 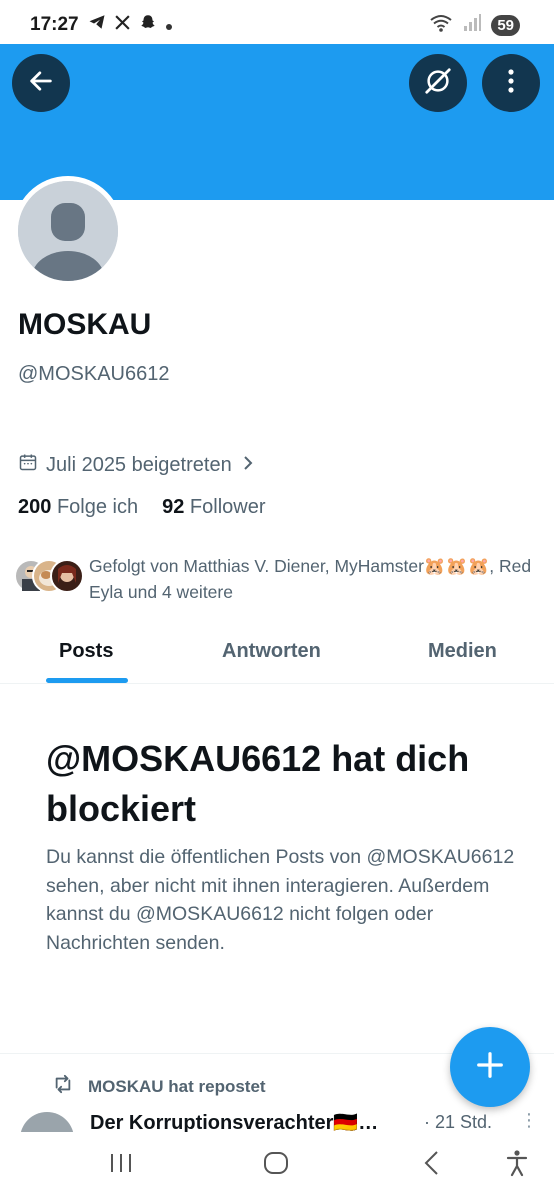 I want to click on notification-icons, so click(x=130, y=24).